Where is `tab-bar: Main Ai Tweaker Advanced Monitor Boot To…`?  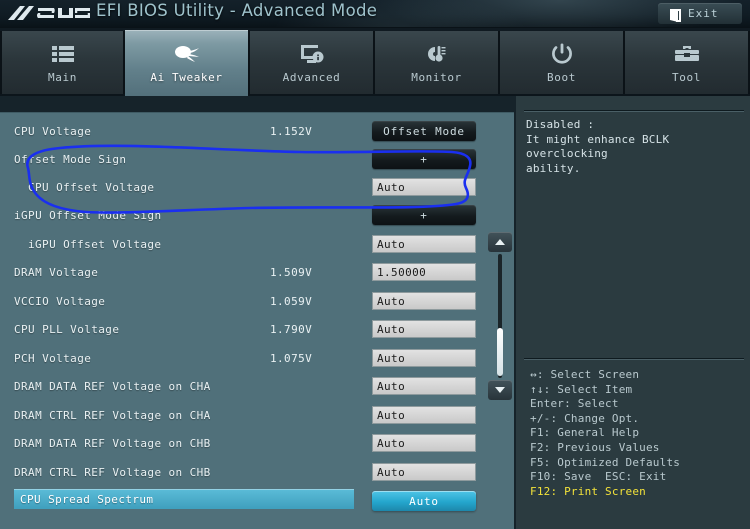
tab-bar: Main Ai Tweaker Advanced Monitor Boot To… is located at coordinates (375, 62).